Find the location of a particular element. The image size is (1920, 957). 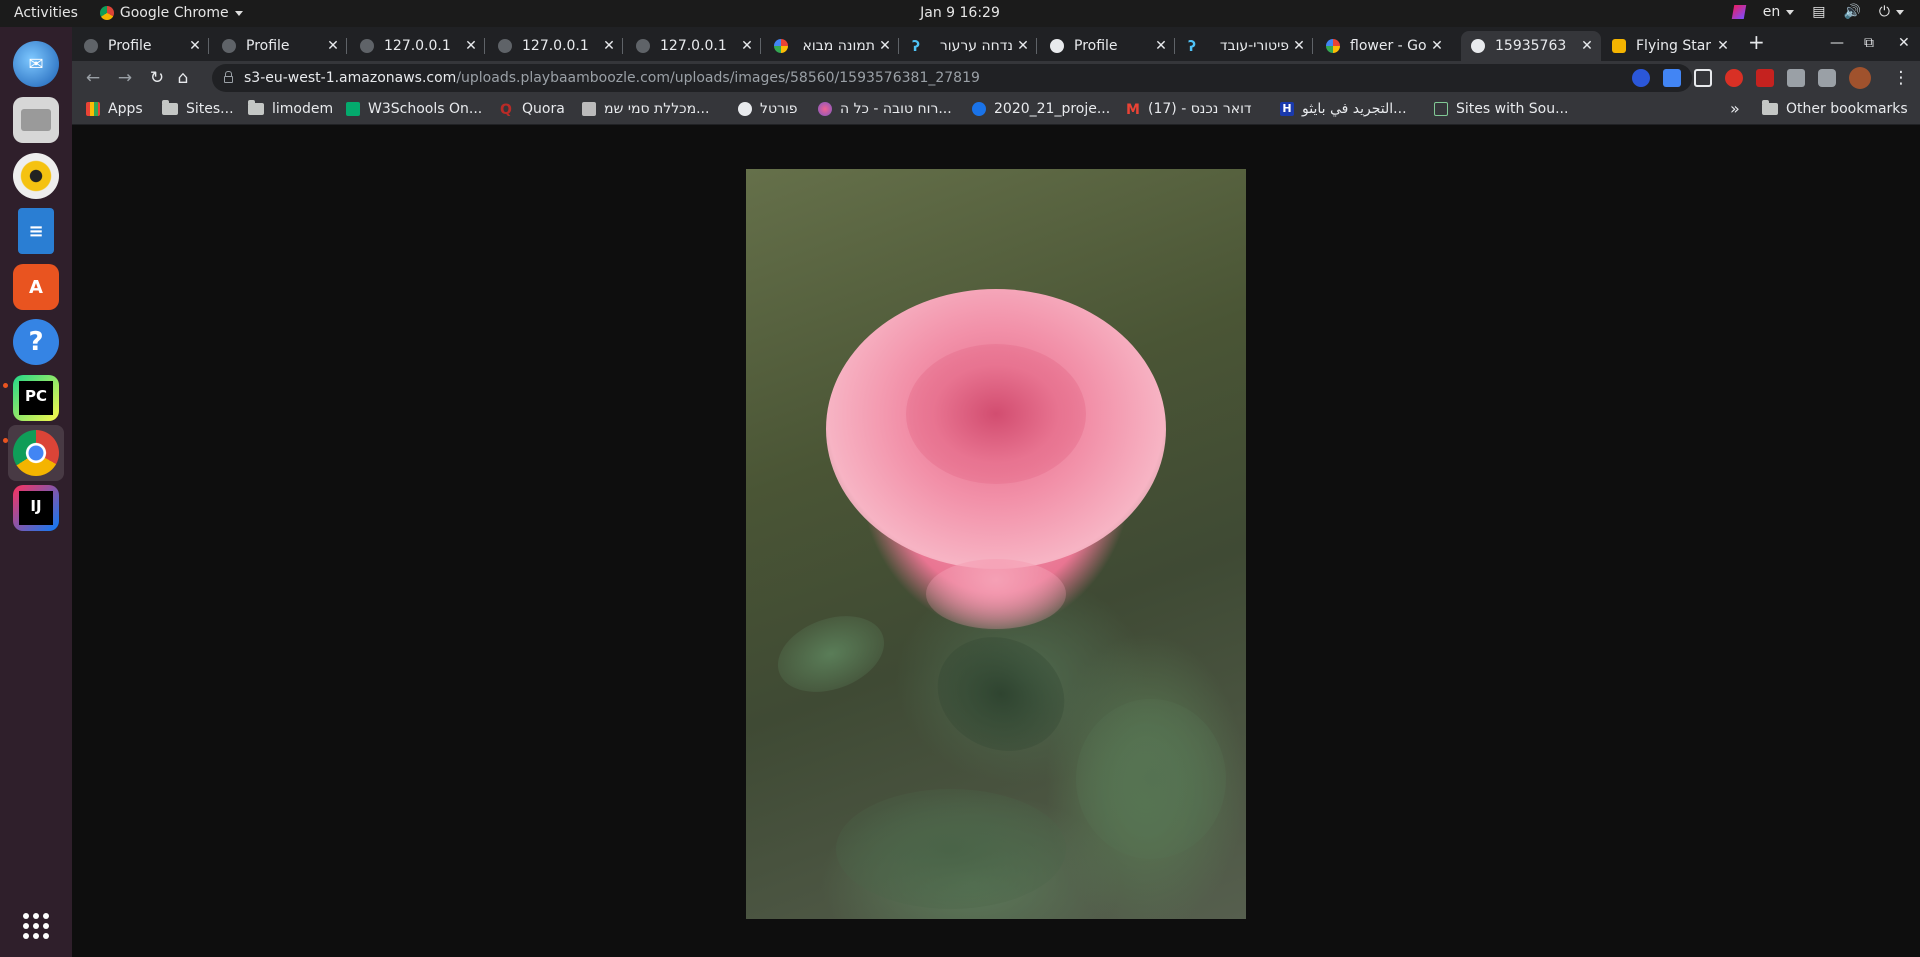

star-icon is located at coordinates (1619, 46).